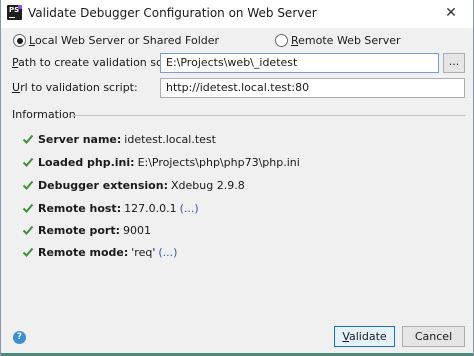  Describe the element at coordinates (99, 252) in the screenshot. I see `info-remote-mode: Remote mode: 'req' (...)` at that location.